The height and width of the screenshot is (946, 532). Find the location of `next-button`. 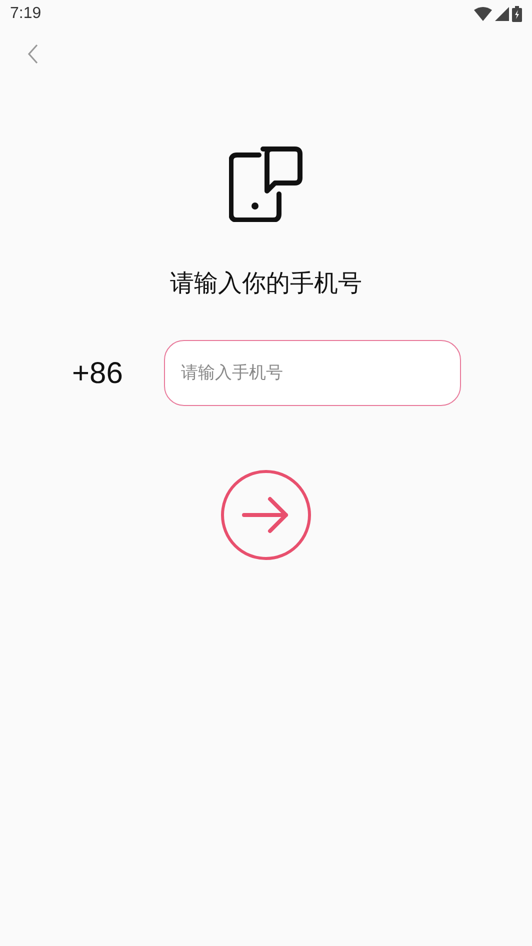

next-button is located at coordinates (266, 515).